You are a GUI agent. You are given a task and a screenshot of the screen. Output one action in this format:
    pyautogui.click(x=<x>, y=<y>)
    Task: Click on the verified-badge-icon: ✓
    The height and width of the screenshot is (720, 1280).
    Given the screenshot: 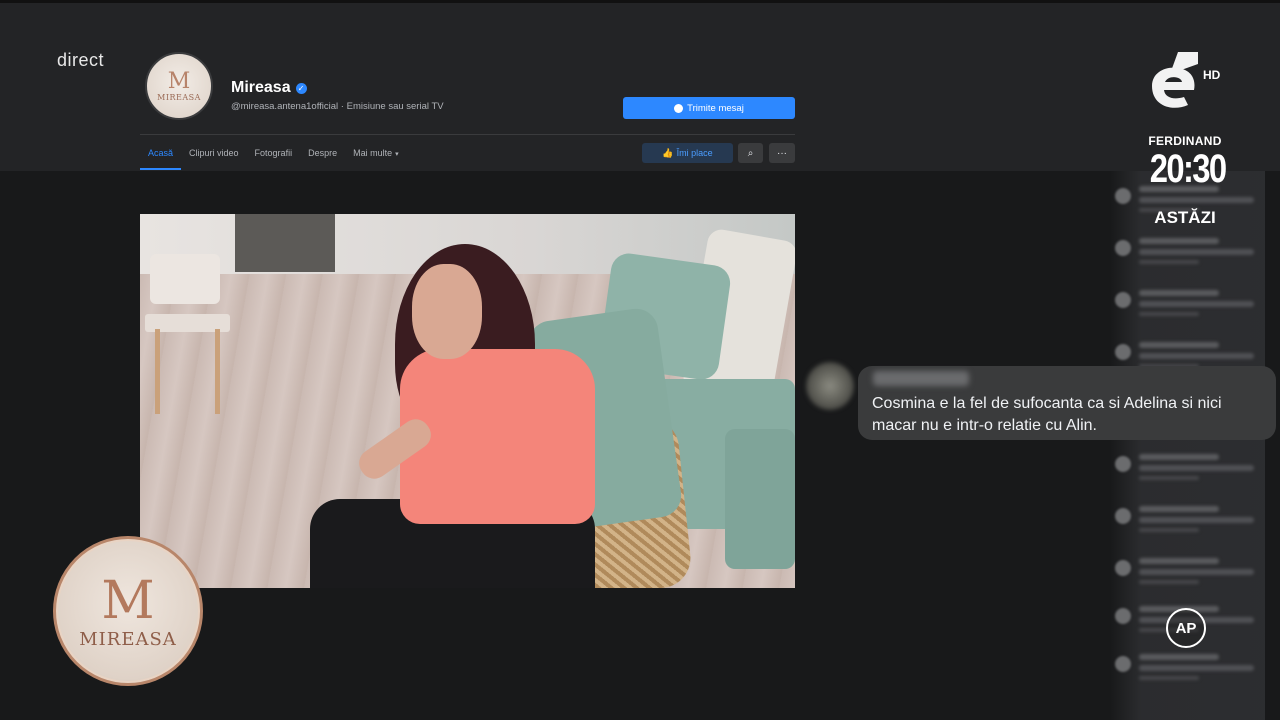 What is the action you would take?
    pyautogui.click(x=301, y=88)
    